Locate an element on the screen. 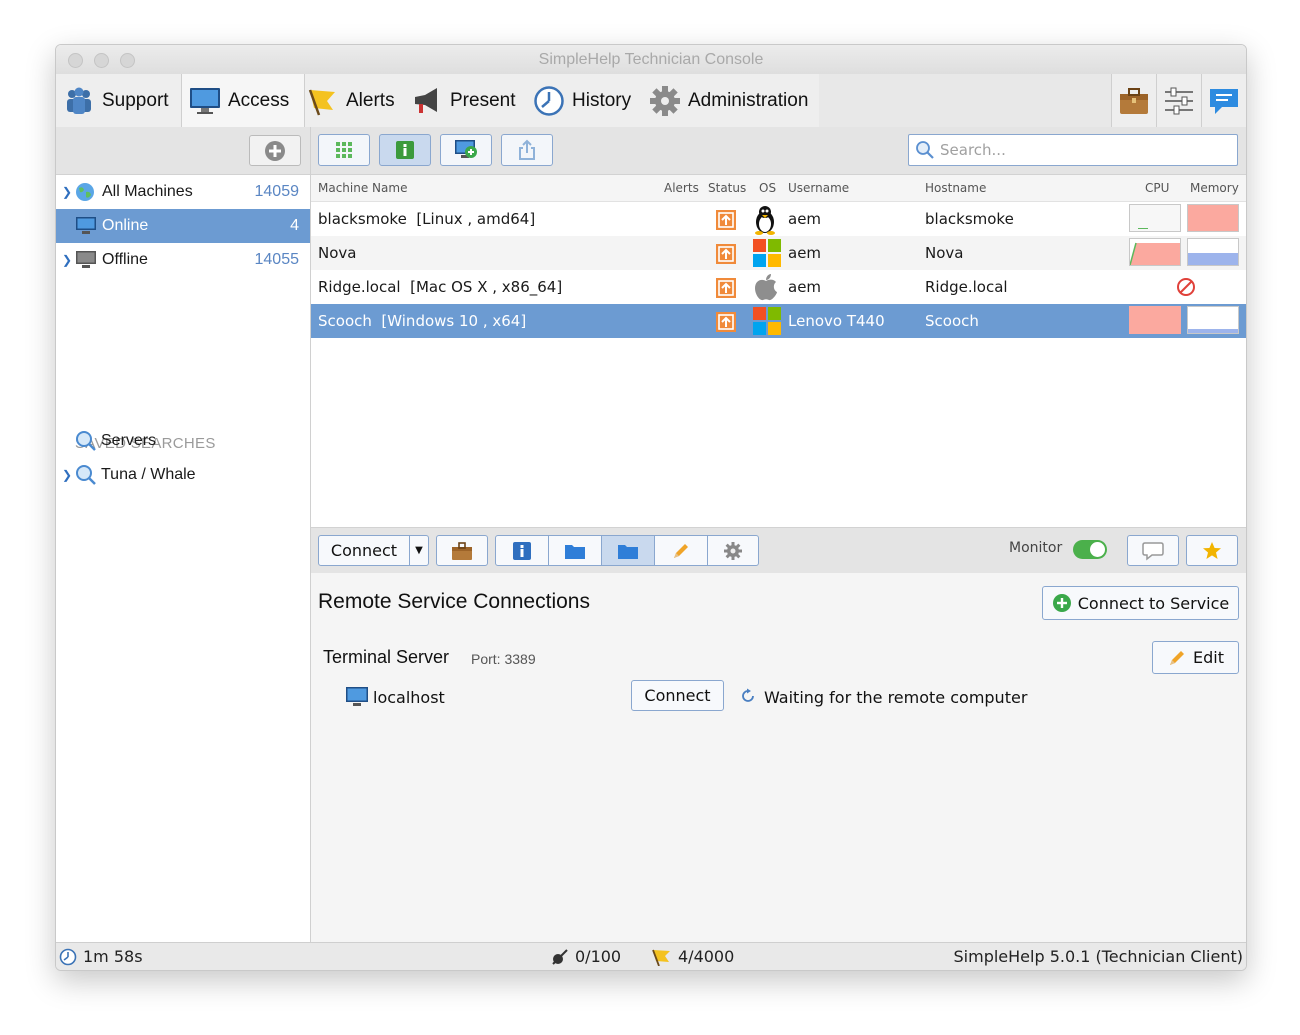  search-field is located at coordinates (1073, 150).